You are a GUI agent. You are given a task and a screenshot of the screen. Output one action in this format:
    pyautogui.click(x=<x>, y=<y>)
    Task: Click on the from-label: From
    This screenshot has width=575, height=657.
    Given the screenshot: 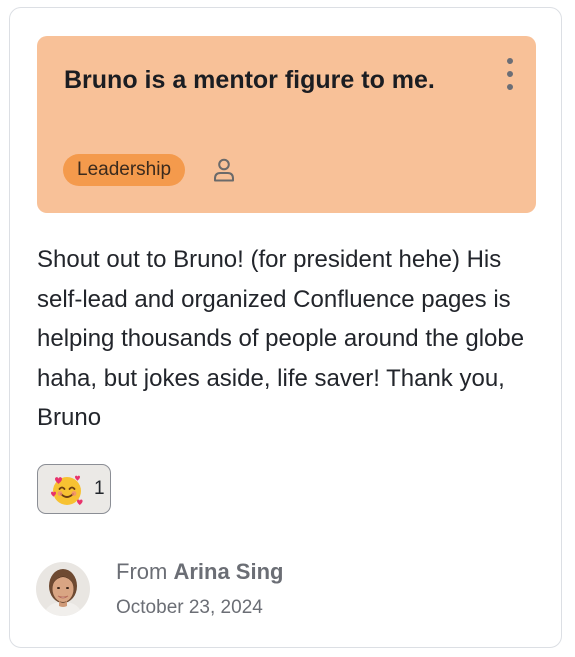 What is the action you would take?
    pyautogui.click(x=142, y=571)
    